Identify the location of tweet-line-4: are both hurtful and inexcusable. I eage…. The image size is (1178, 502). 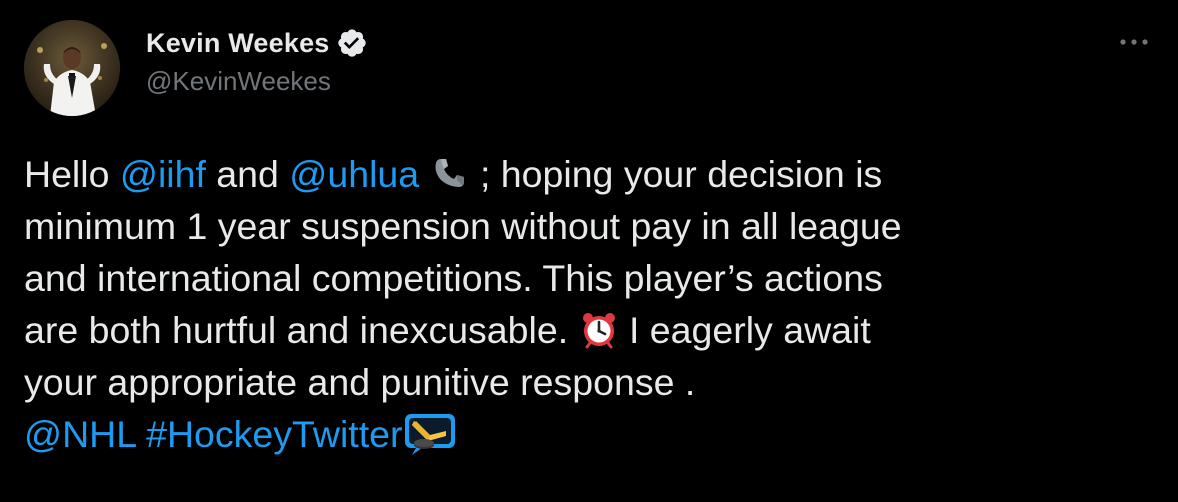
(584, 330).